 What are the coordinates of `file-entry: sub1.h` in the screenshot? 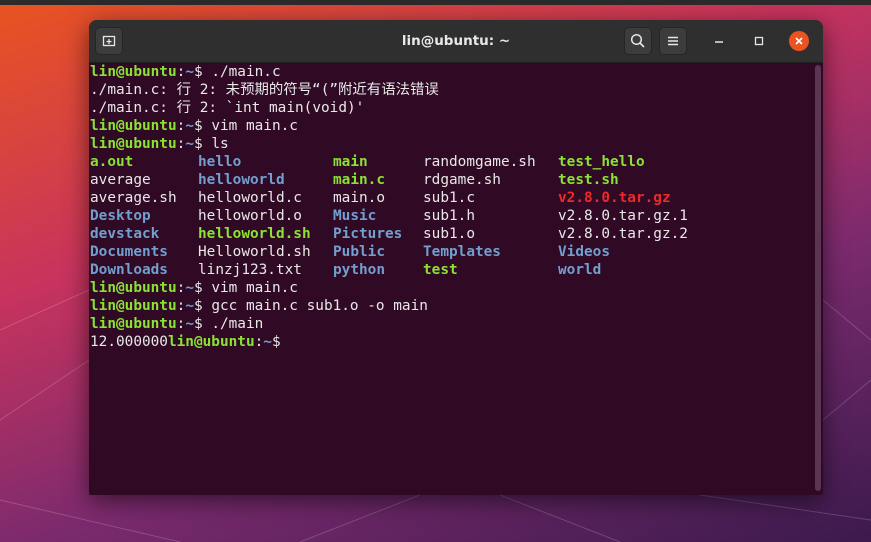 It's located at (449, 216).